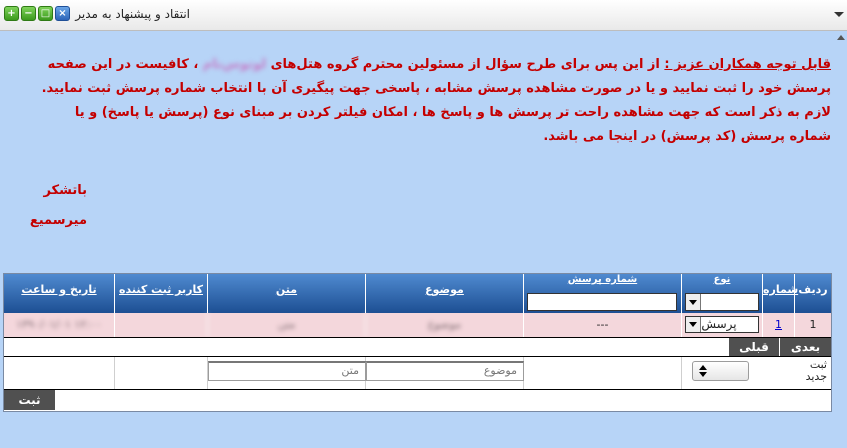  Describe the element at coordinates (160, 293) in the screenshot. I see `header-user: کاربر ثبت کننده` at that location.